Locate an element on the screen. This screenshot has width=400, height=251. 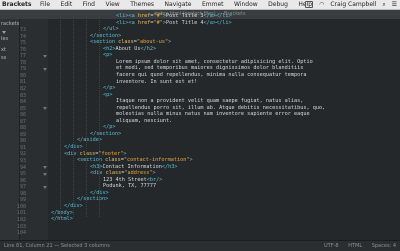
line-number: 87 is located at coordinates (22, 121).